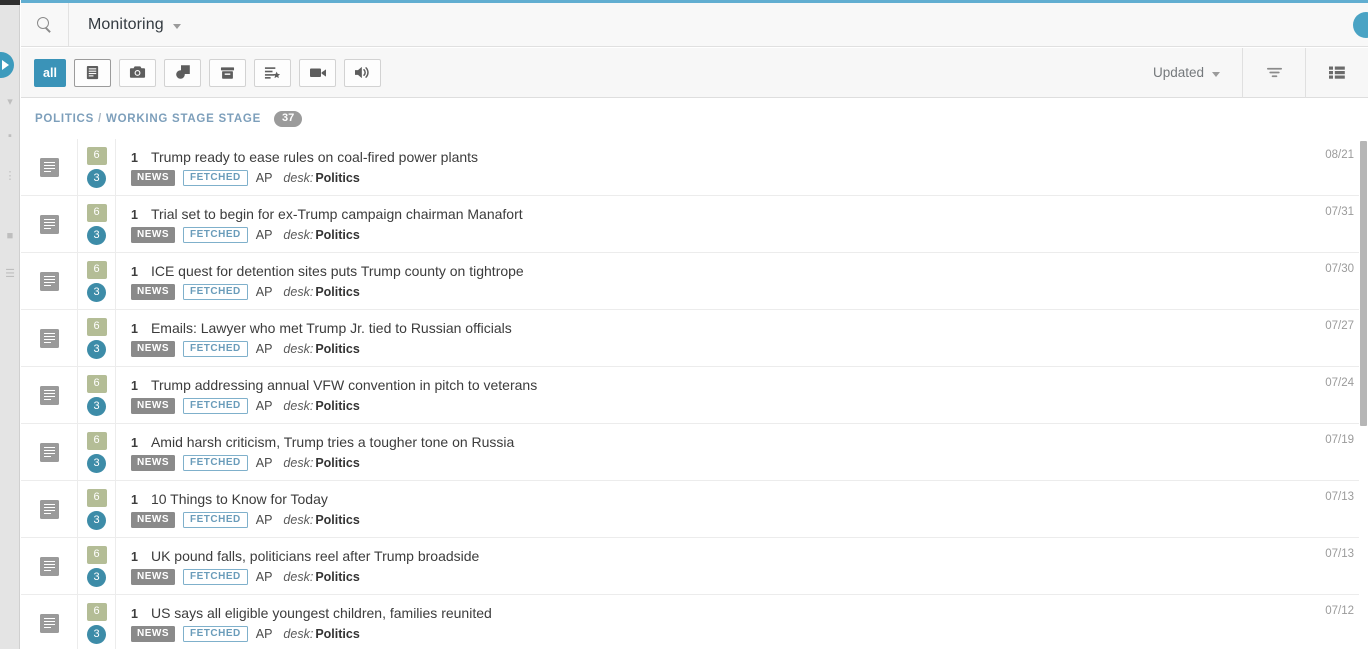 This screenshot has height=649, width=1368. What do you see at coordinates (239, 499) in the screenshot?
I see `row-headline: 10 Things to Know for Today` at bounding box center [239, 499].